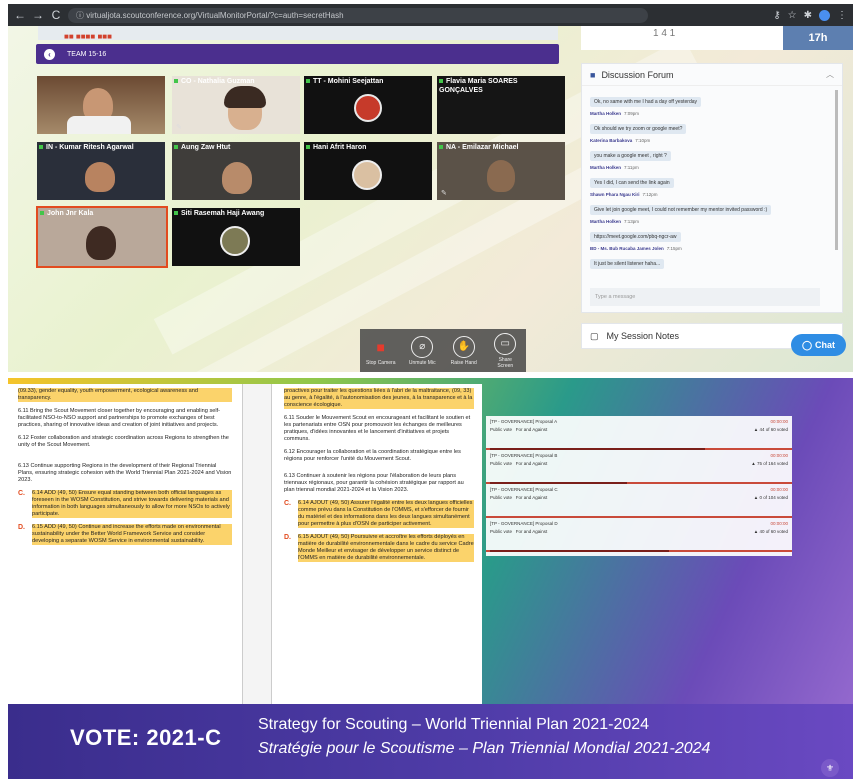 Image resolution: width=854 pixels, height=779 pixels. I want to click on reload-button: C, so click(56, 15).